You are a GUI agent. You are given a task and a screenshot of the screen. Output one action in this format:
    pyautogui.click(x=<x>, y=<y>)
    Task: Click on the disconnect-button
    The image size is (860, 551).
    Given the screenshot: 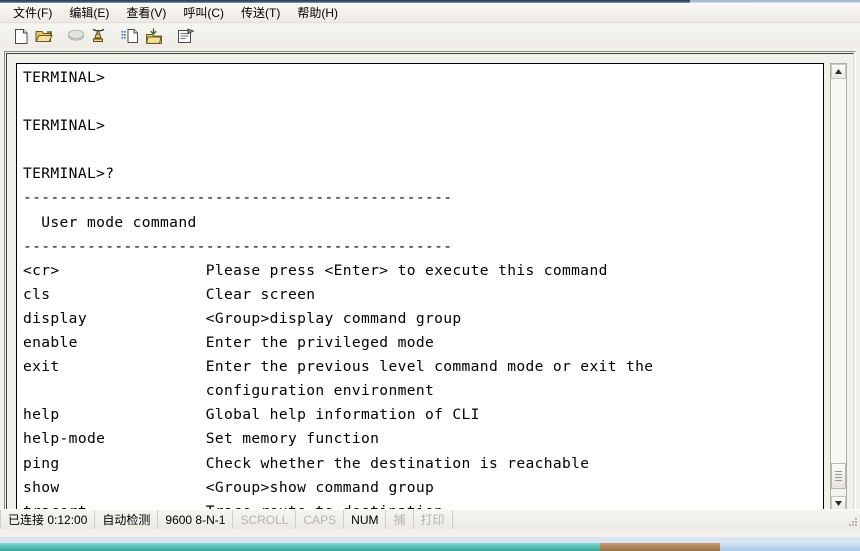 What is the action you would take?
    pyautogui.click(x=75, y=36)
    